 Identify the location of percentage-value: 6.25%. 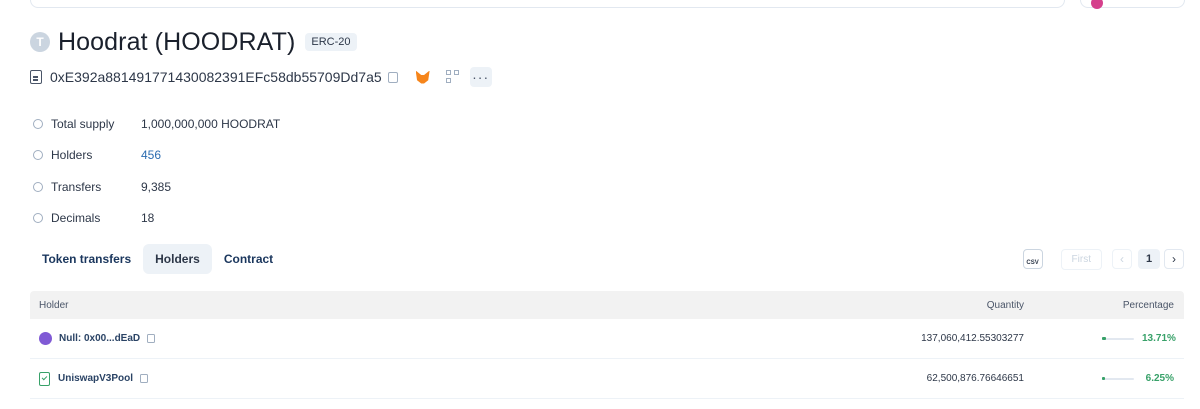
(1159, 378).